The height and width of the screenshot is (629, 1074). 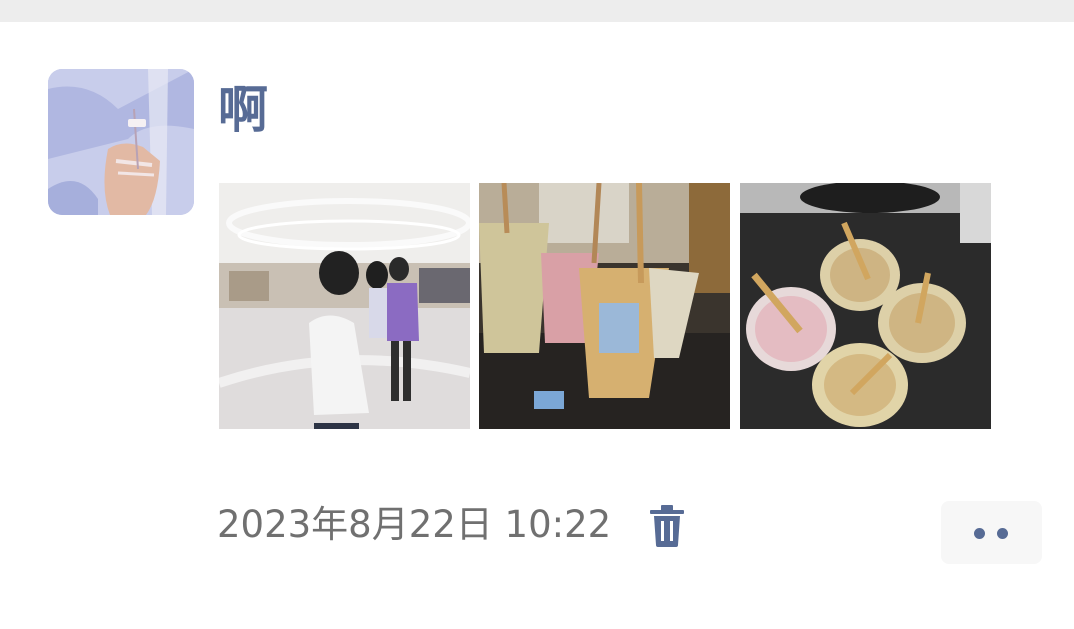 I want to click on post-timestamp: 2023年8月22日 10:22, so click(x=414, y=524).